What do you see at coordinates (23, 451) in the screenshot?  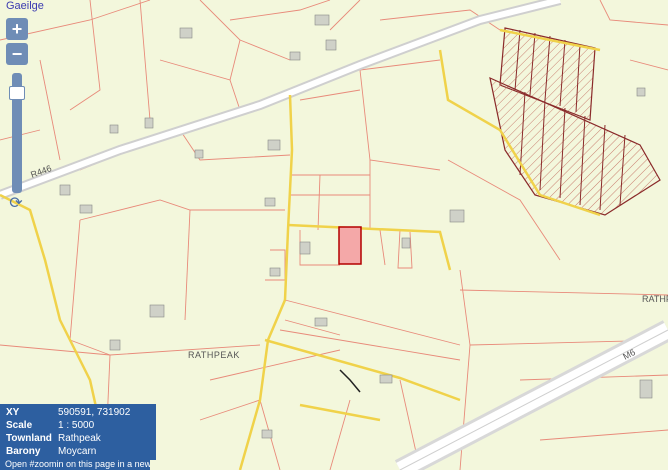 I see `barony-label: Barony` at bounding box center [23, 451].